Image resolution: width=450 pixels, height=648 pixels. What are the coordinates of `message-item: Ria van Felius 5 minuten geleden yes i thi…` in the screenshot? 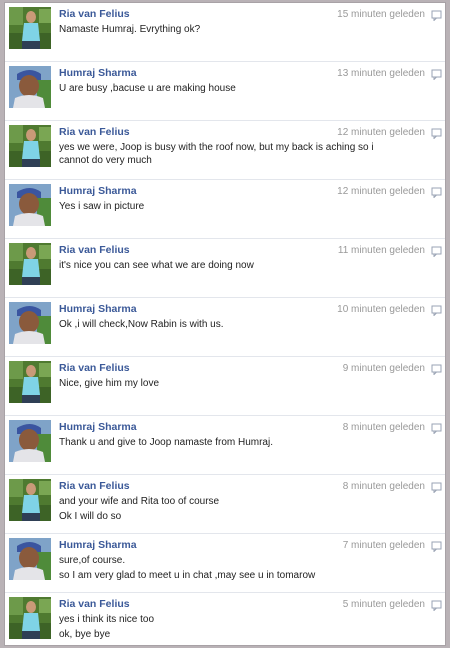 It's located at (225, 619).